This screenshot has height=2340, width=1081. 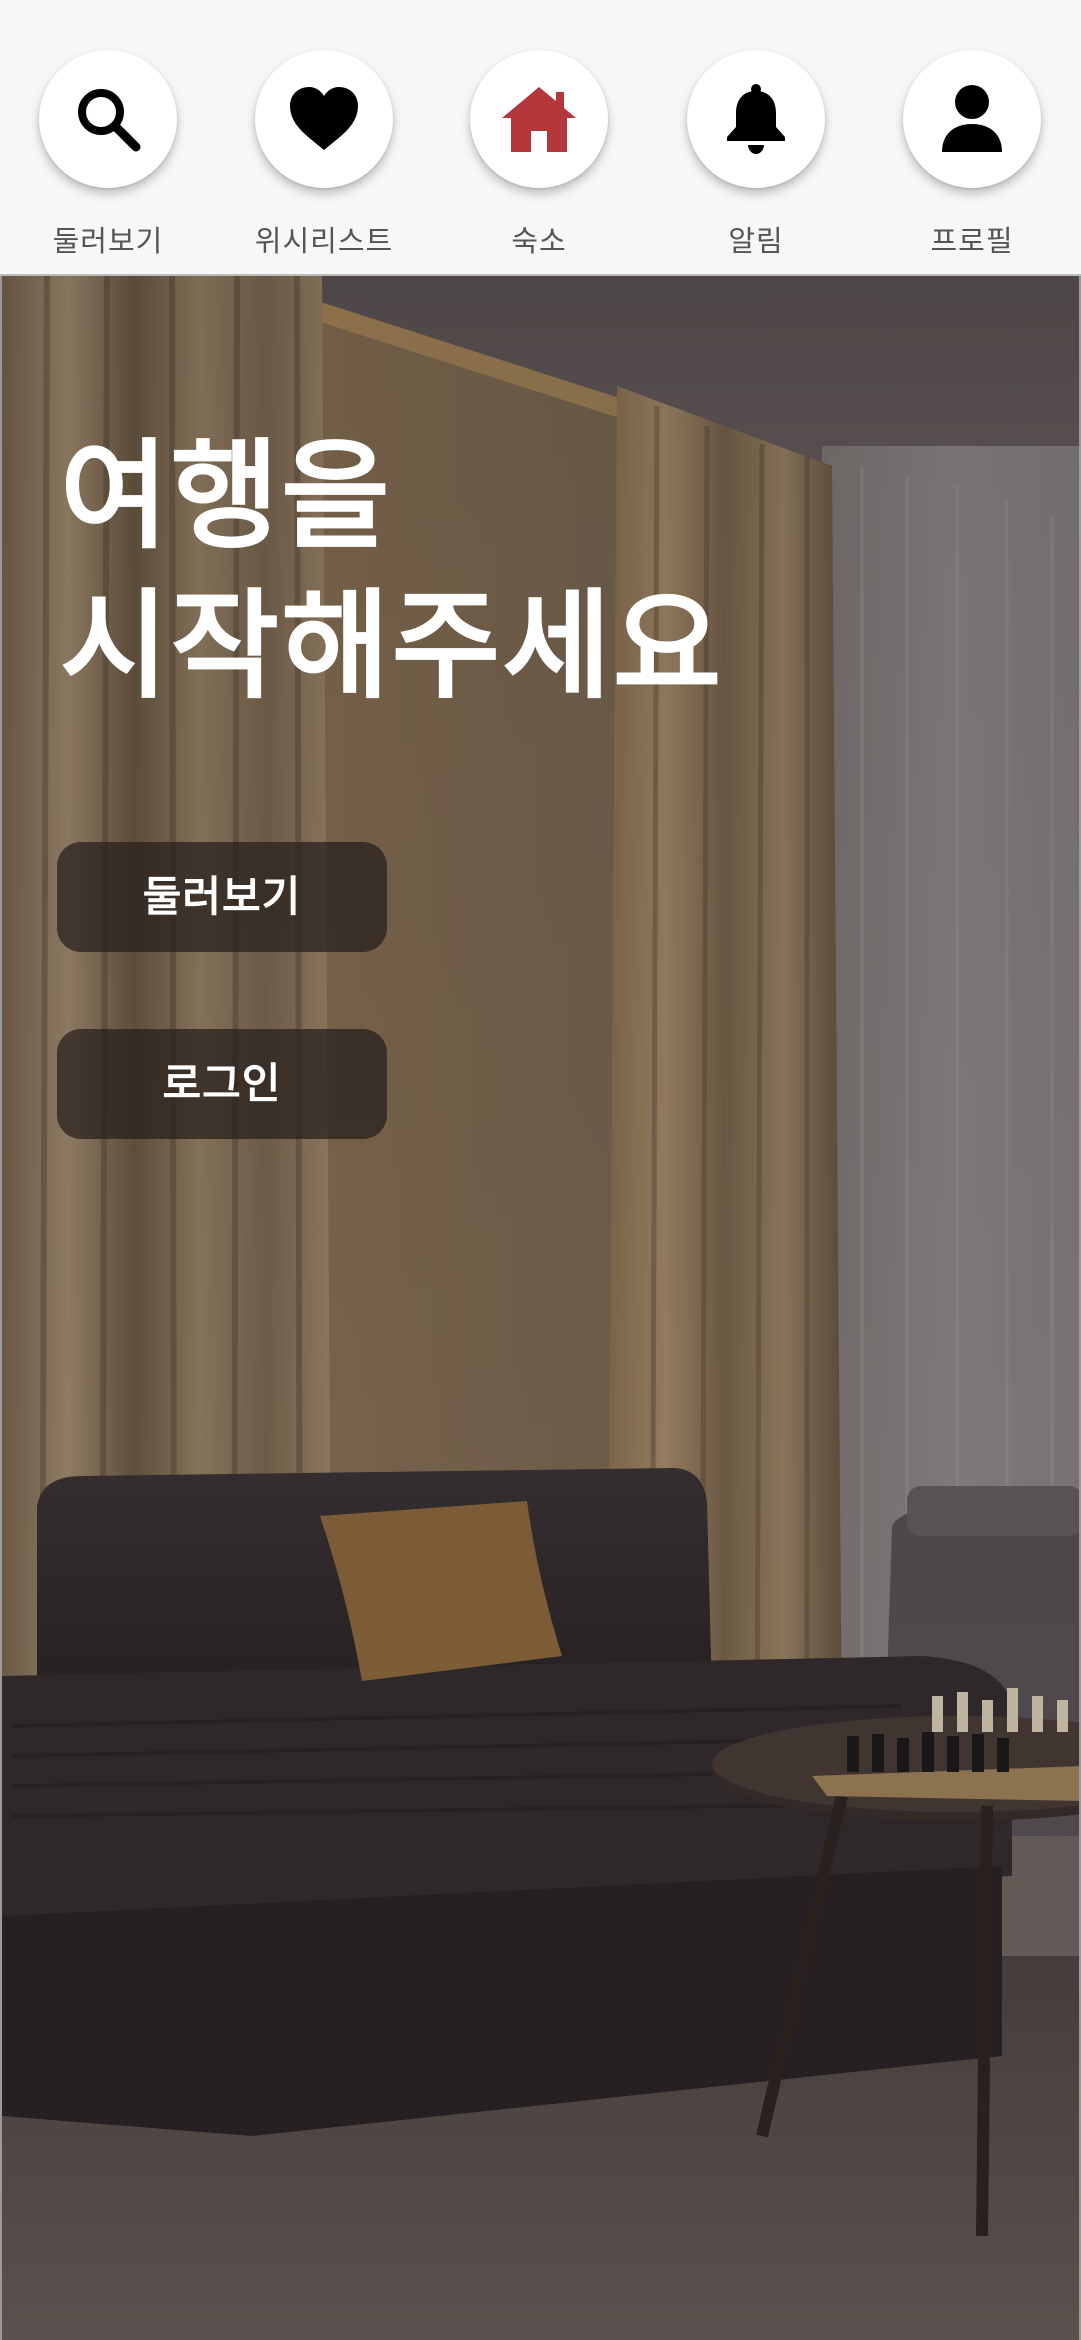 I want to click on tab-wishlist-button, so click(x=324, y=119).